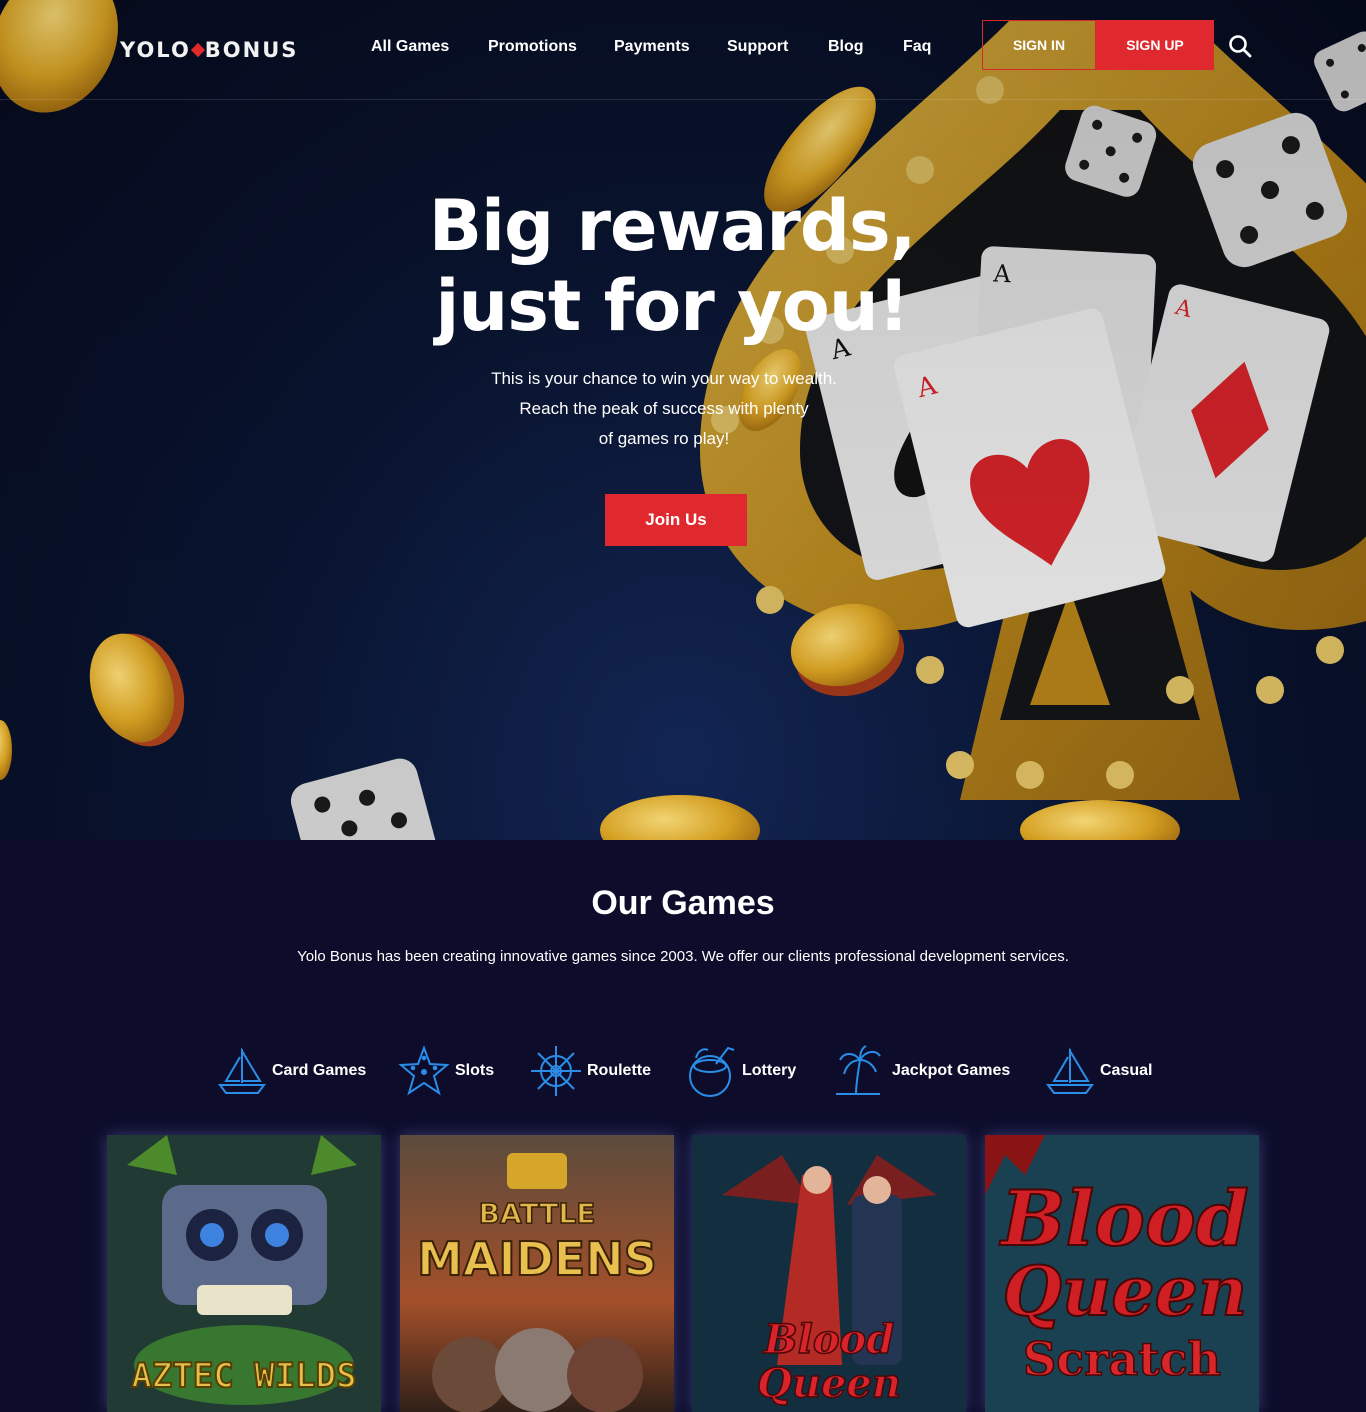 The height and width of the screenshot is (1412, 1366). Describe the element at coordinates (197, 50) in the screenshot. I see `logo-diamond-icon` at that location.